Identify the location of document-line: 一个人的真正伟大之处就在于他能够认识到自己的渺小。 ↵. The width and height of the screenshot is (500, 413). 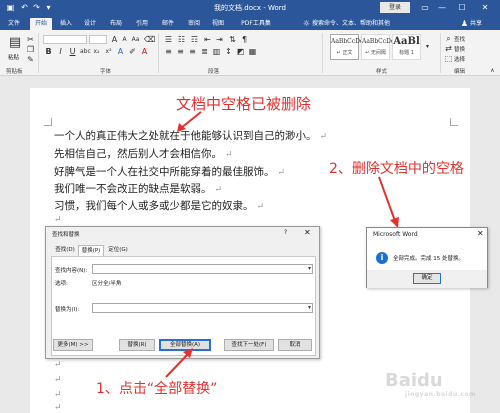
(190, 135).